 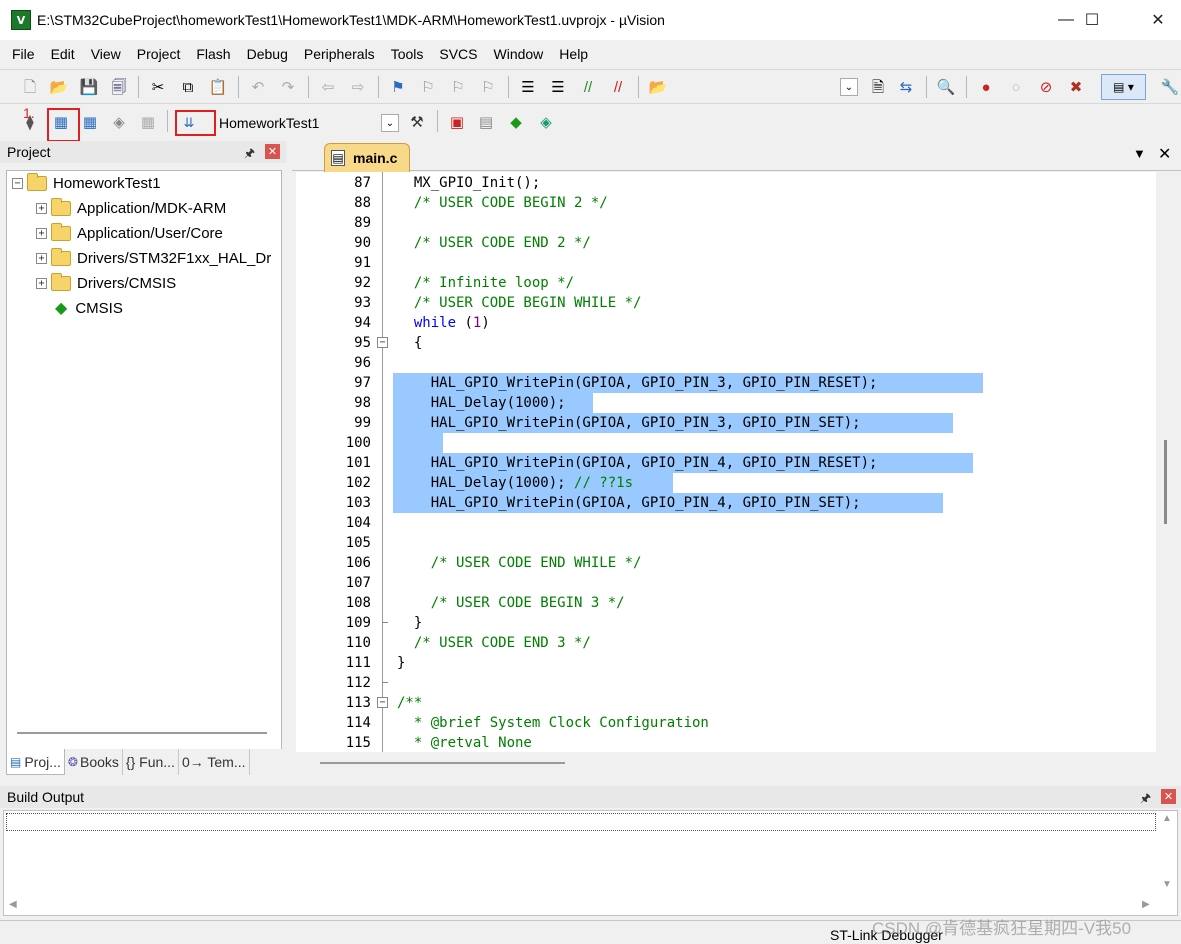 What do you see at coordinates (213, 54) in the screenshot?
I see `menu-flash: Flash` at bounding box center [213, 54].